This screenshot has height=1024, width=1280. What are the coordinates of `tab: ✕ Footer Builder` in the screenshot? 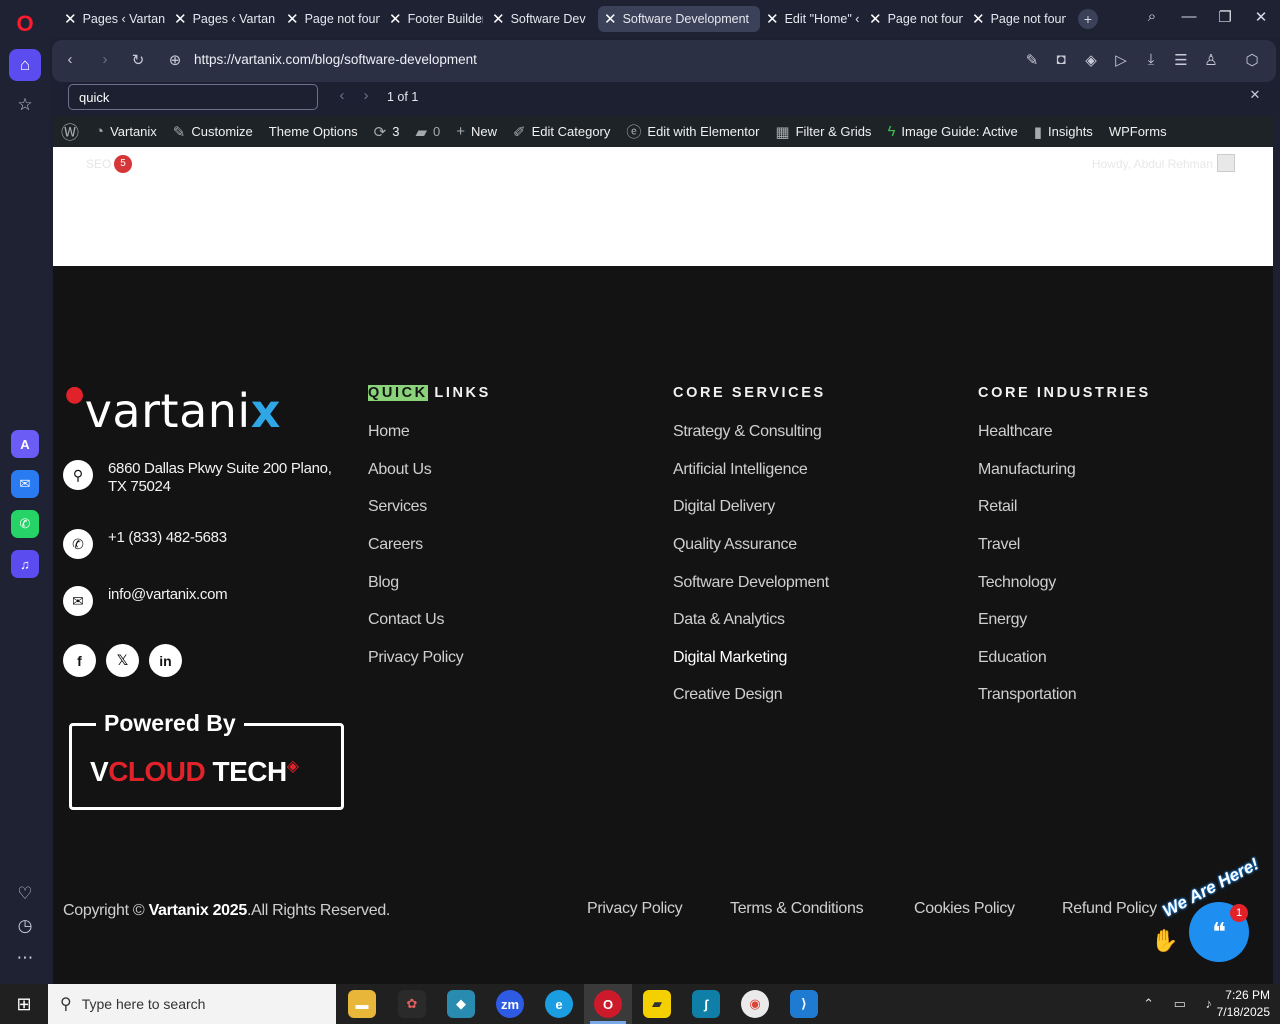 It's located at (433, 19).